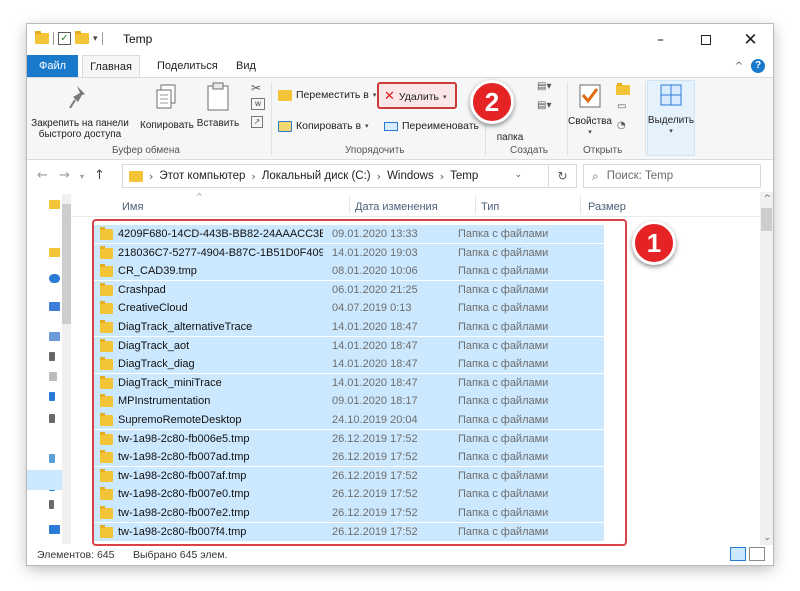 The image size is (800, 591). I want to click on download-icon, so click(52, 396).